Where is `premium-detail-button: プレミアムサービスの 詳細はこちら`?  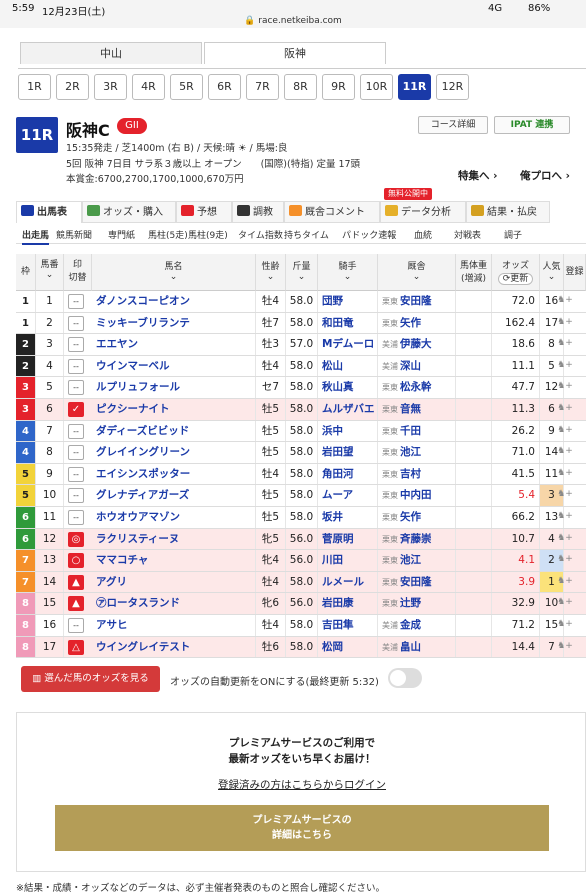
premium-detail-button: プレミアムサービスの 詳細はこちら is located at coordinates (302, 828).